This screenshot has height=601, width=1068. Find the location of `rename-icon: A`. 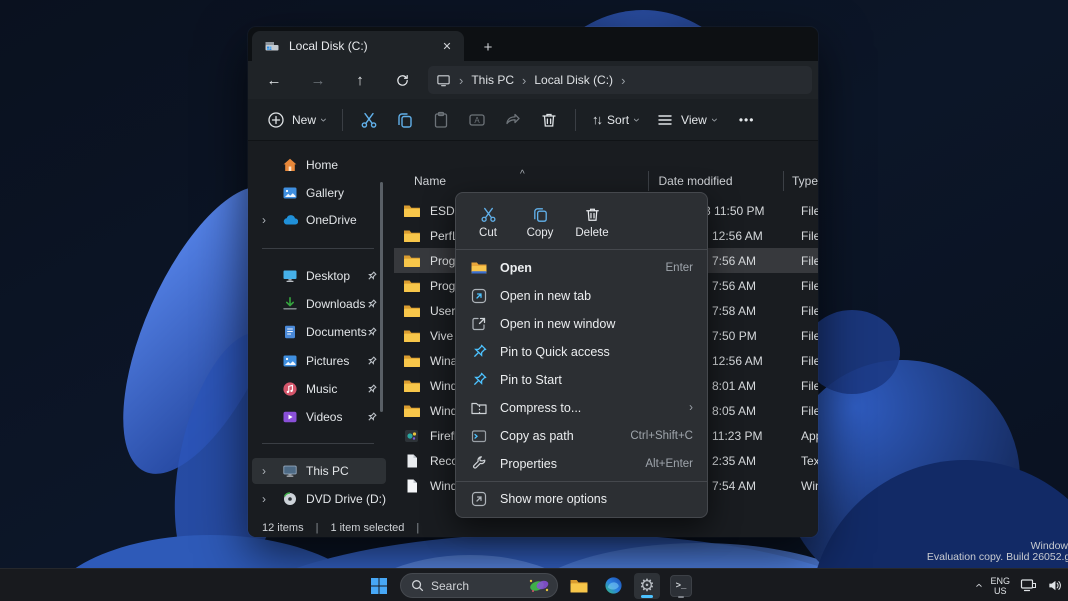

rename-icon: A is located at coordinates (477, 119).